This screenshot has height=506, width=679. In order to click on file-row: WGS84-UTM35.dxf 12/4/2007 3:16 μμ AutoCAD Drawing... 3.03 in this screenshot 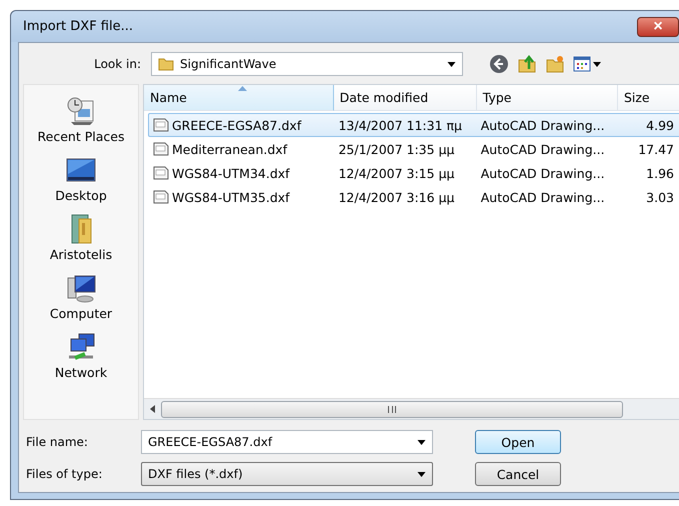, I will do `click(413, 197)`.